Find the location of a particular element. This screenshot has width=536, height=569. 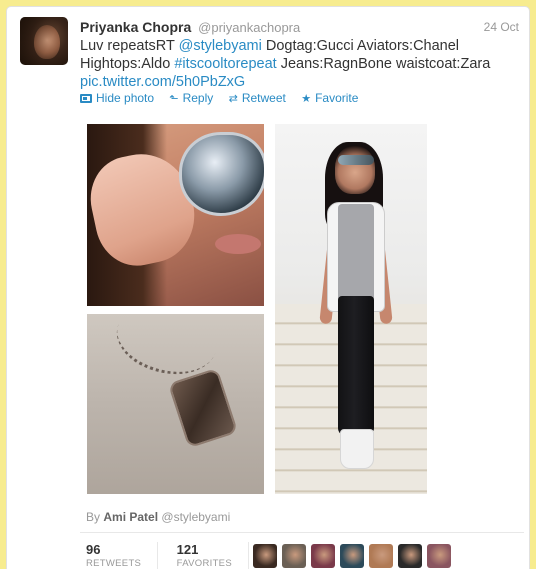

hide-photo-label: Hide photo is located at coordinates (125, 98).